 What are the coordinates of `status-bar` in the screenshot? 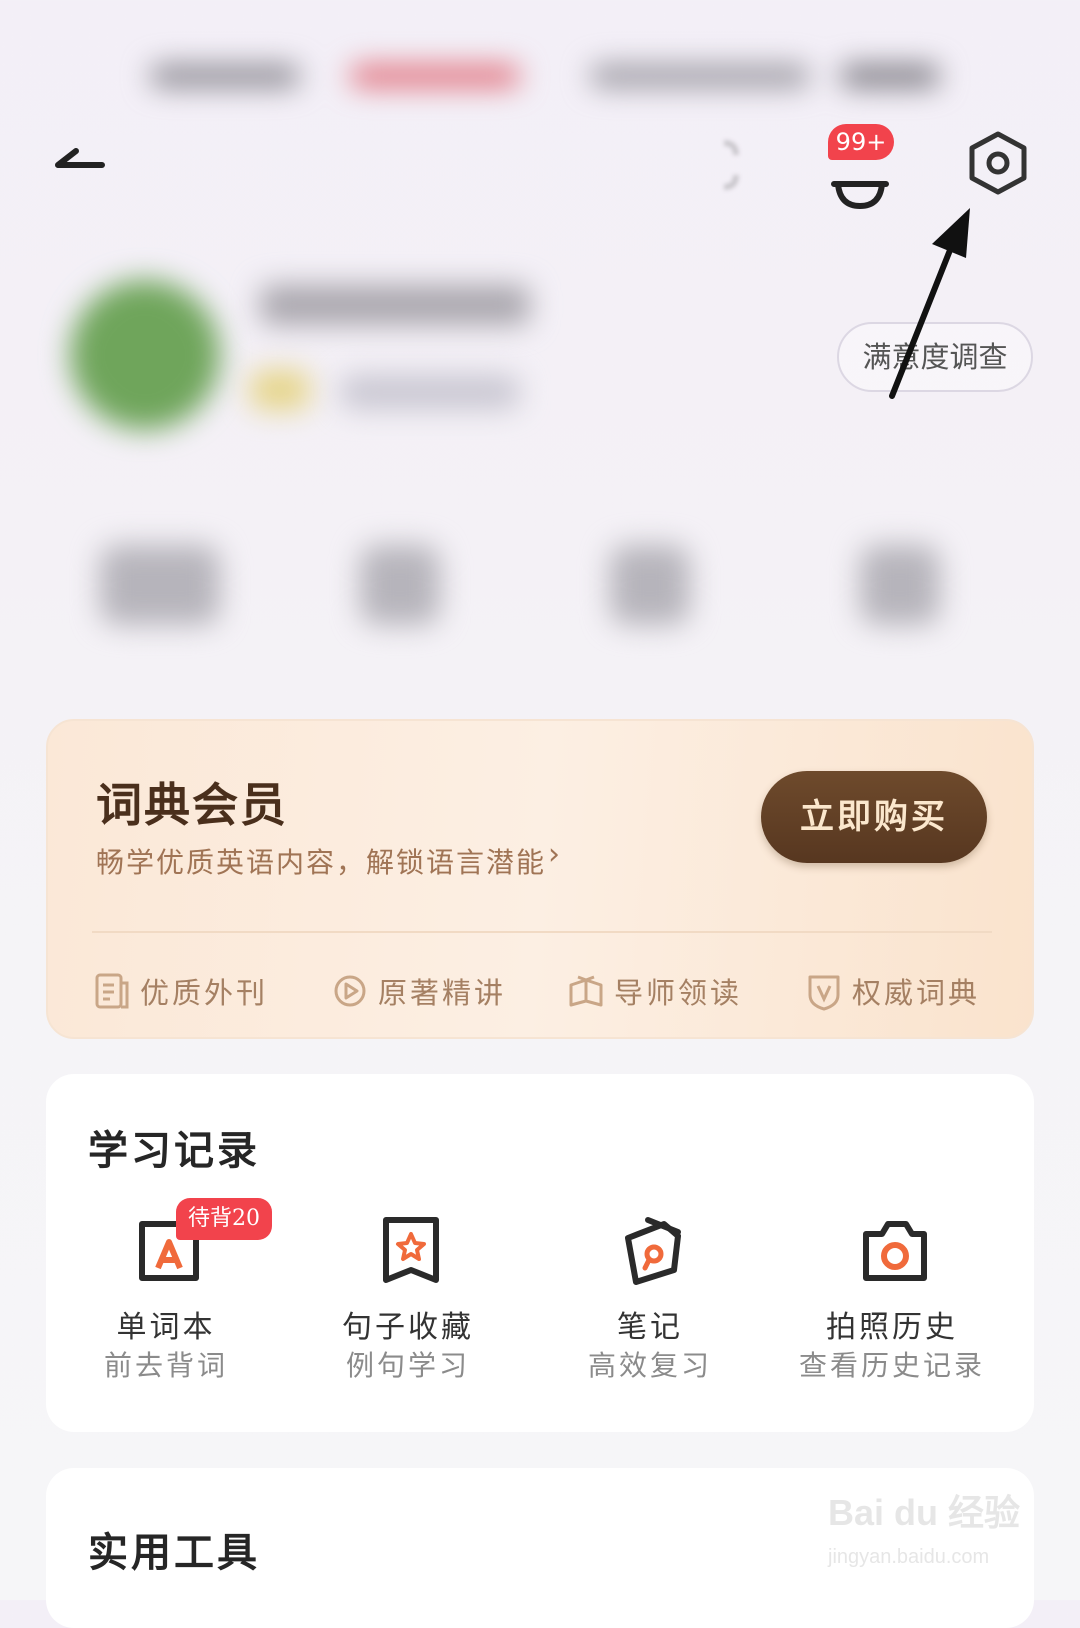 It's located at (570, 75).